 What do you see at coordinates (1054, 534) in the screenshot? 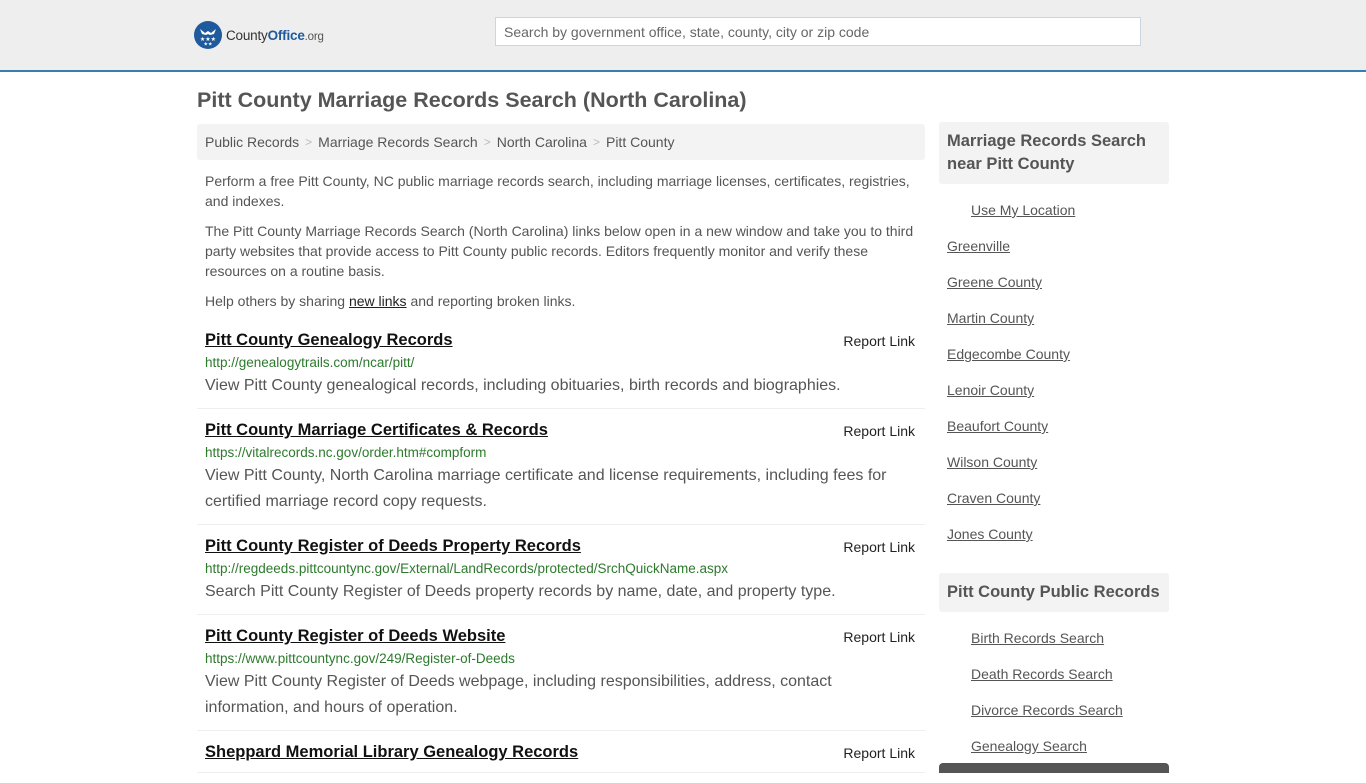
I see `nearby-link-jones-county: Jones County` at bounding box center [1054, 534].